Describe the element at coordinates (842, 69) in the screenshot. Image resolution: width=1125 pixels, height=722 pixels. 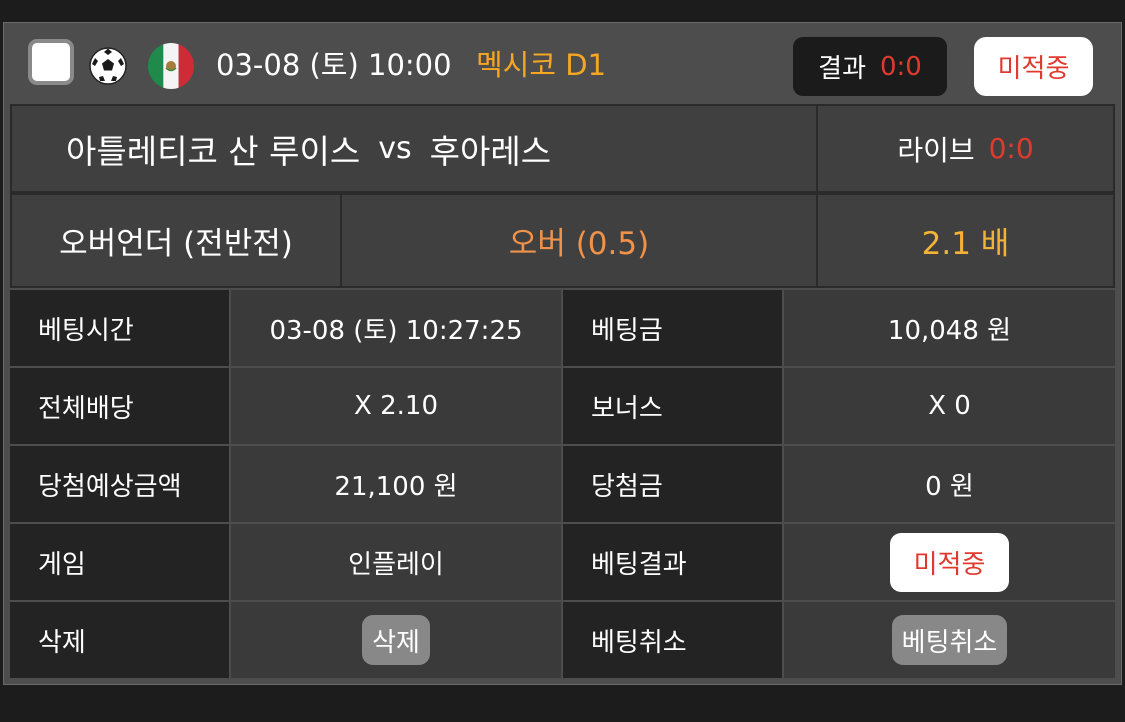
I see `result-label: 결과` at that location.